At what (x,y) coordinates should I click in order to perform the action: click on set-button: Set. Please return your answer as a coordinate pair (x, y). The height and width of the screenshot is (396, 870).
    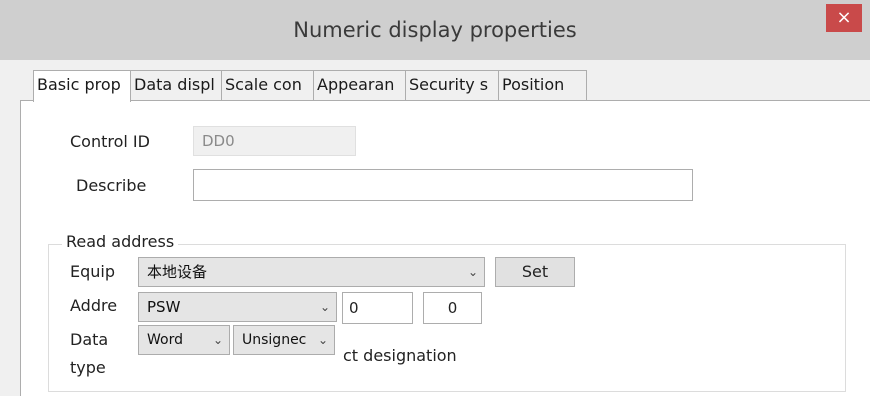
    Looking at the image, I should click on (535, 272).